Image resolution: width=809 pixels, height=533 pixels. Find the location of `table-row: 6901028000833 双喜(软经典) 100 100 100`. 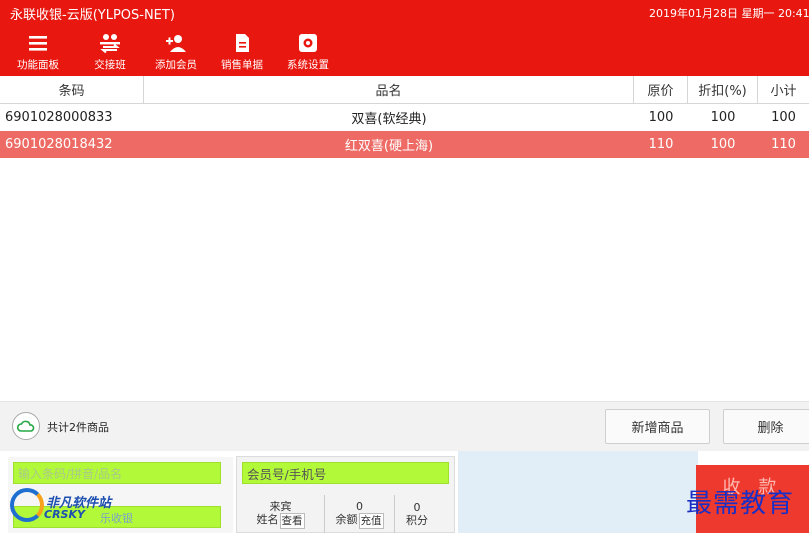

table-row: 6901028000833 双喜(软经典) 100 100 100 is located at coordinates (404, 117).